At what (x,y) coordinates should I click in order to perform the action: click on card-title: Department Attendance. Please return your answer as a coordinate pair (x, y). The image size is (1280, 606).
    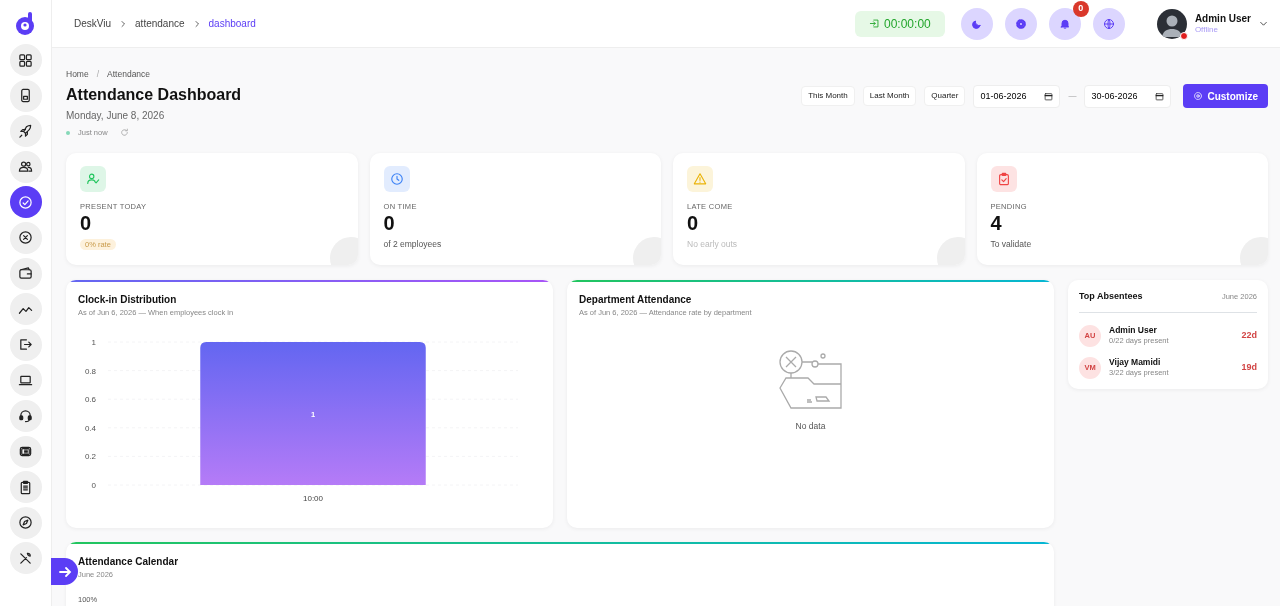
    Looking at the image, I should click on (636, 300).